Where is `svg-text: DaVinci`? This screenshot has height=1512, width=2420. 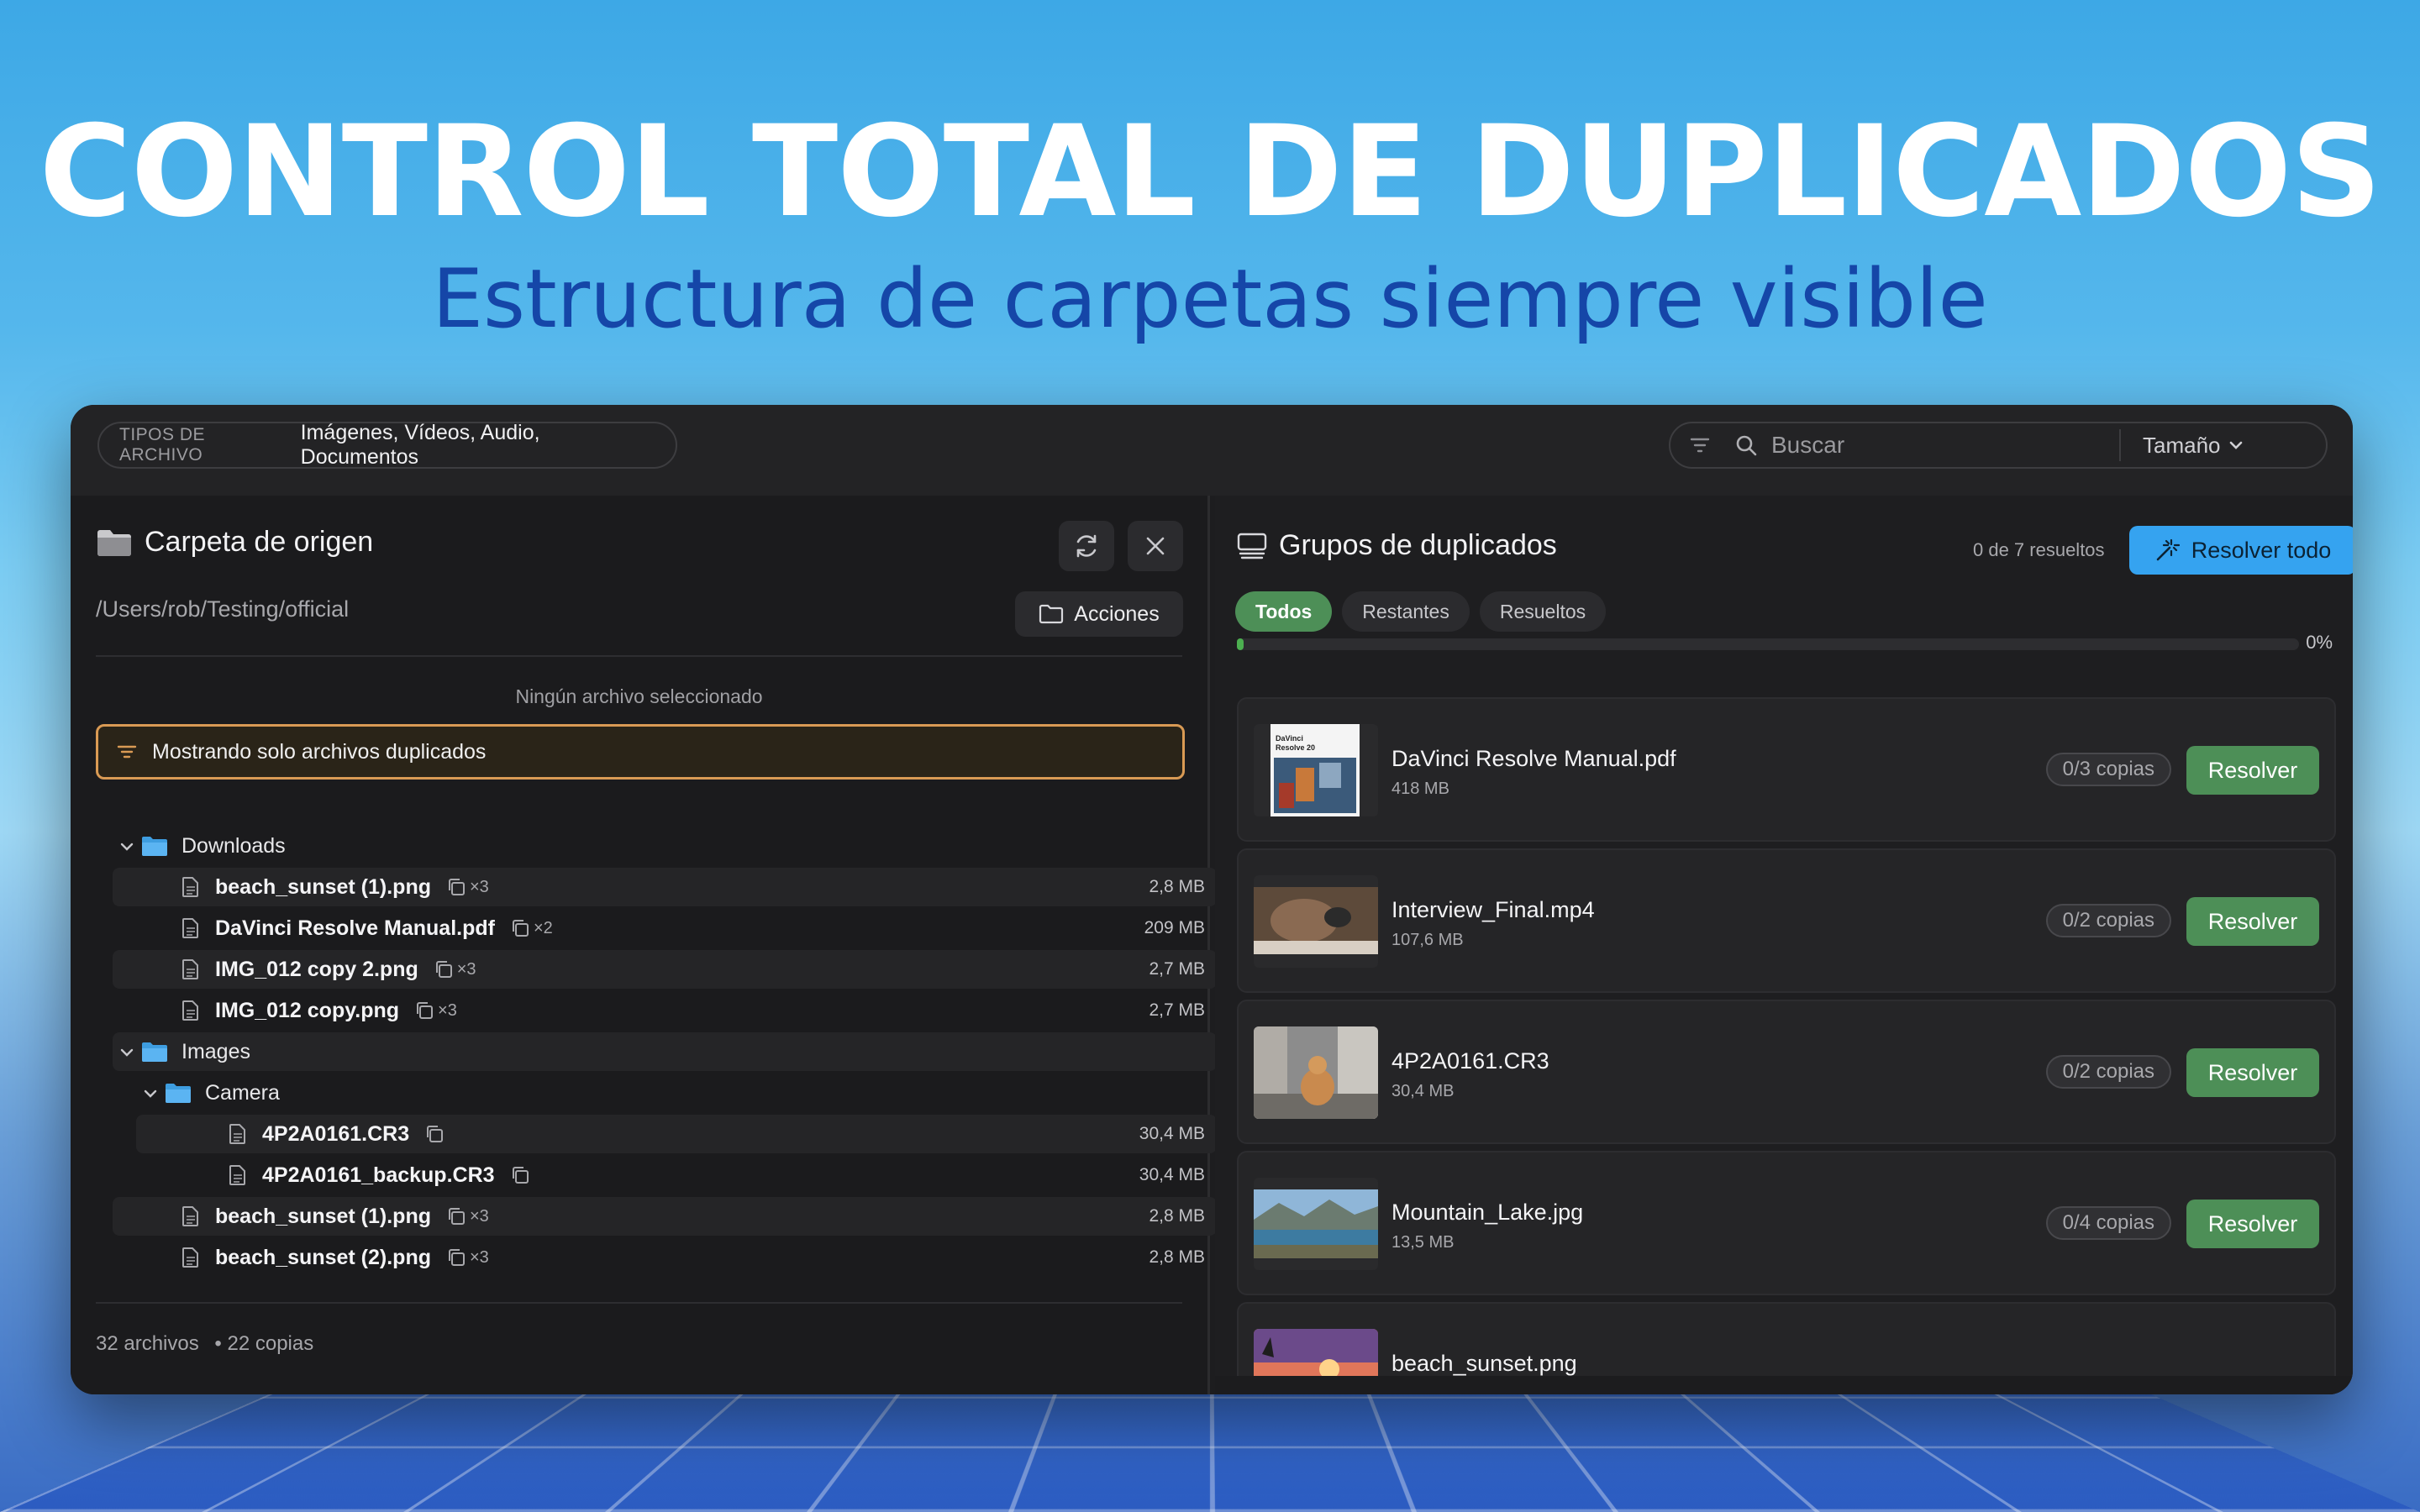 svg-text: DaVinci is located at coordinates (1289, 738).